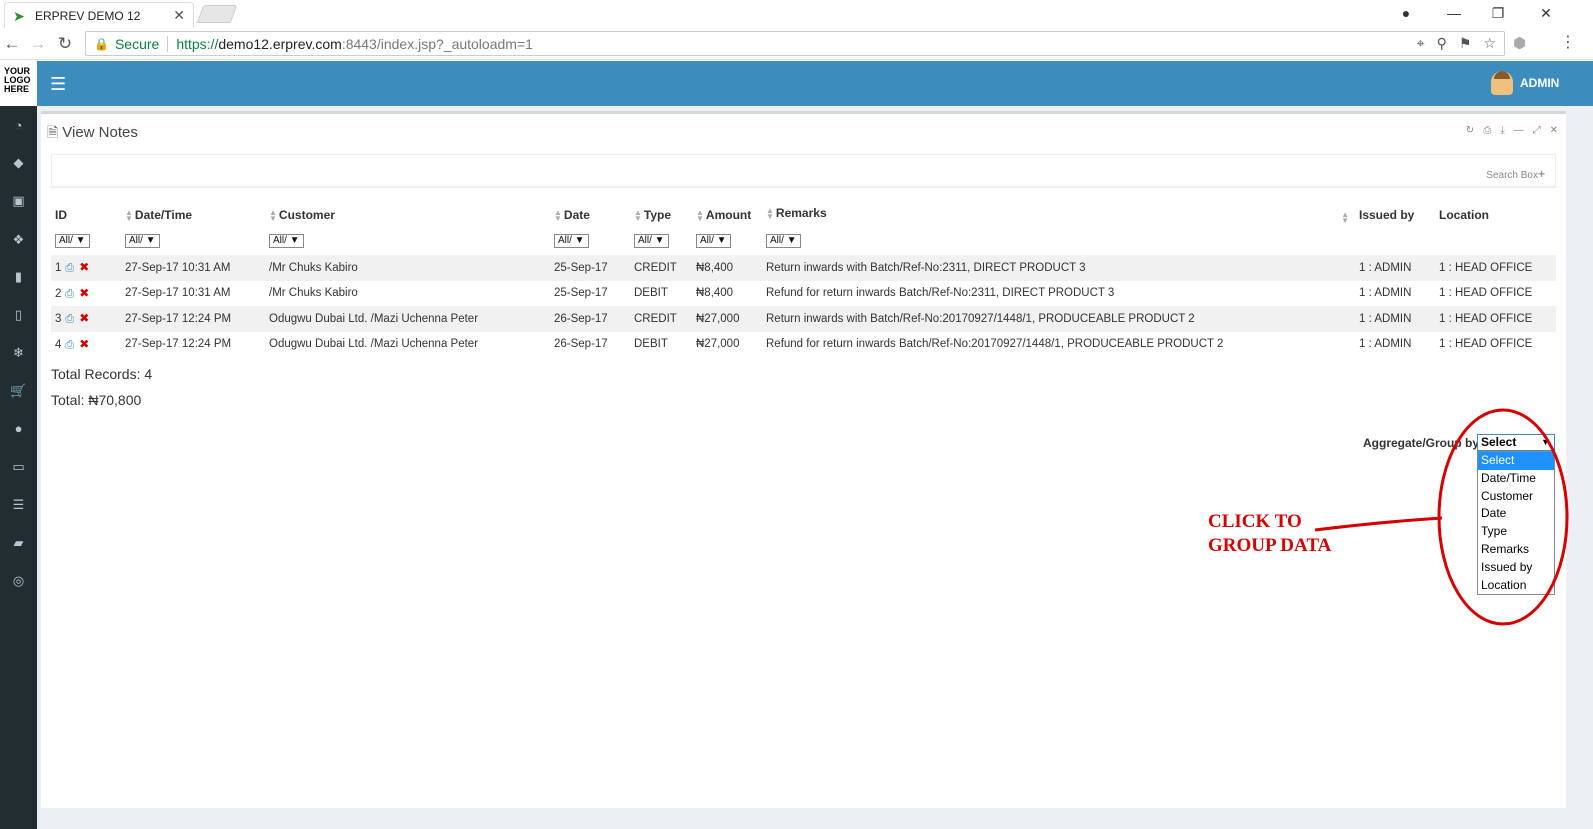 The width and height of the screenshot is (1593, 829). I want to click on filter-select-type: All/ ▼, so click(651, 241).